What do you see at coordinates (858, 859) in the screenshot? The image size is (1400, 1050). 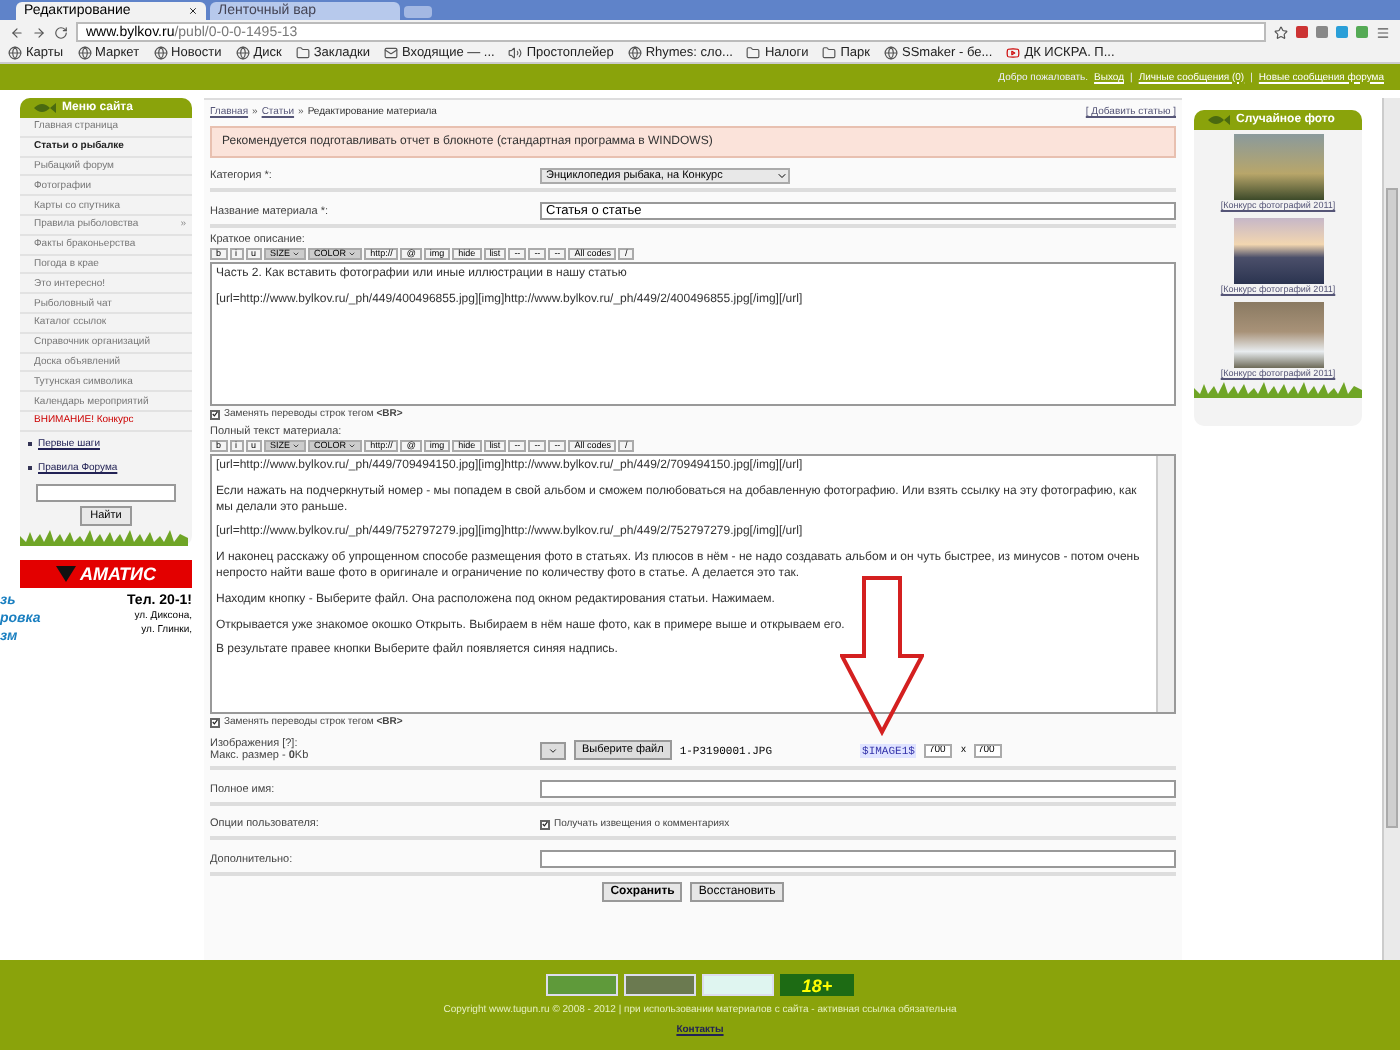 I see `extra-field` at bounding box center [858, 859].